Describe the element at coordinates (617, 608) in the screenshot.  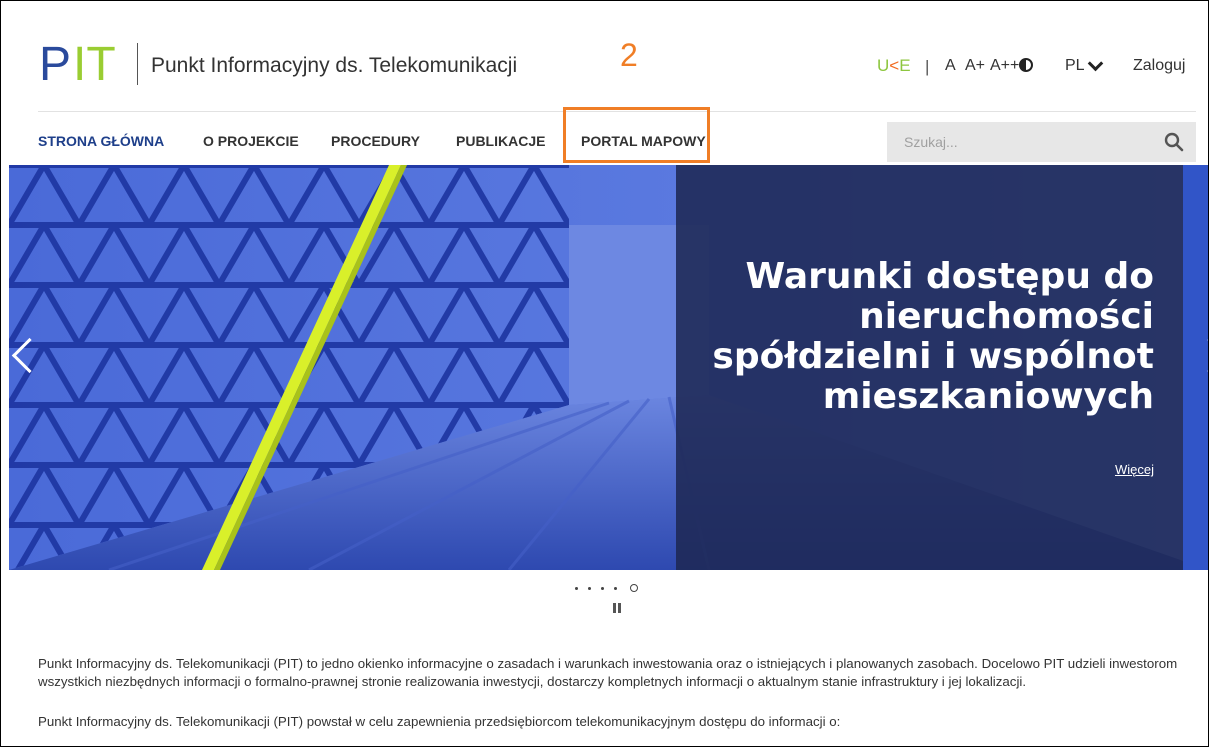
I see `pause-icon` at that location.